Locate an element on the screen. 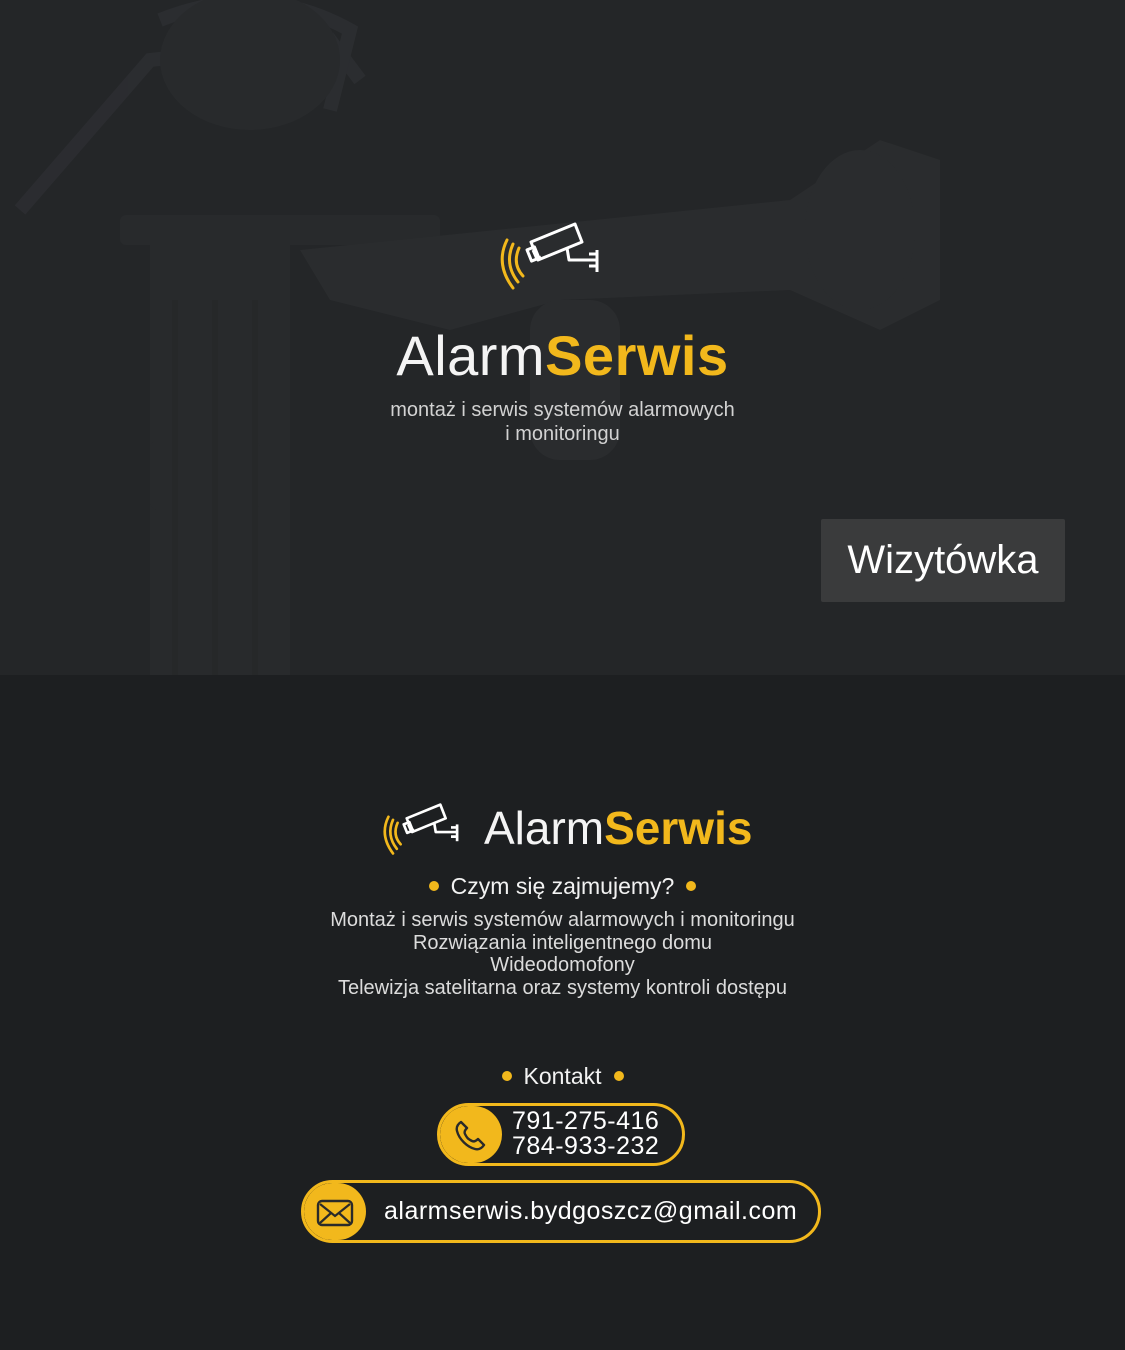  list-item: Rozwiązania inteligentnego domu is located at coordinates (562, 942).